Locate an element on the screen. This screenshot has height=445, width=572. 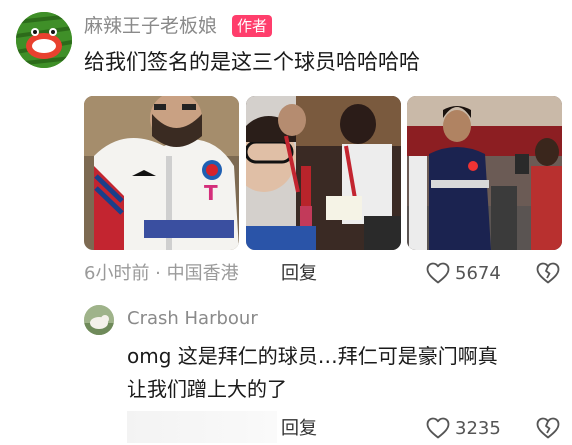
reply-text-line-1: omg 这是拜仁的球员…拜仁可是豪门啊真 is located at coordinates (312, 356).